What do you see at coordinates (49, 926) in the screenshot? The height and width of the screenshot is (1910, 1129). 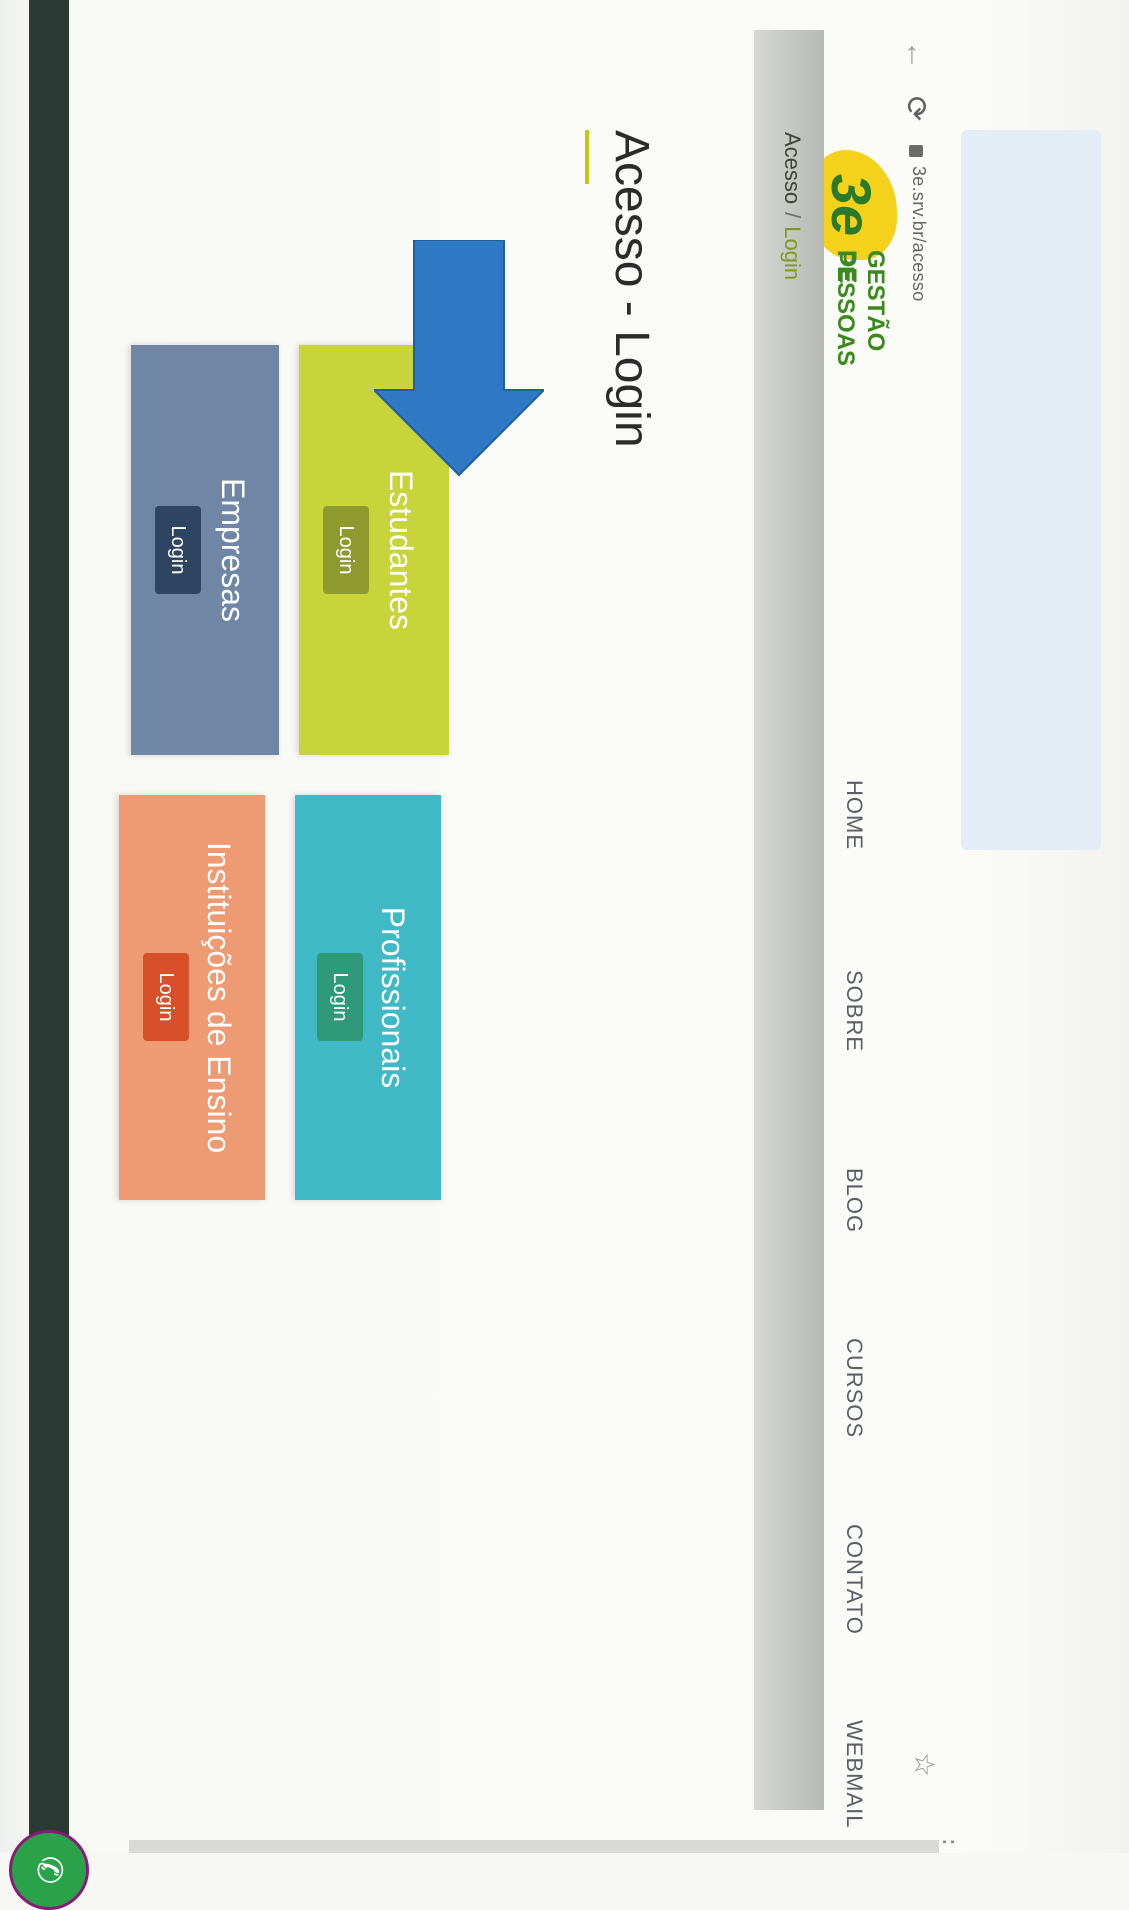 I see `footer-bar` at bounding box center [49, 926].